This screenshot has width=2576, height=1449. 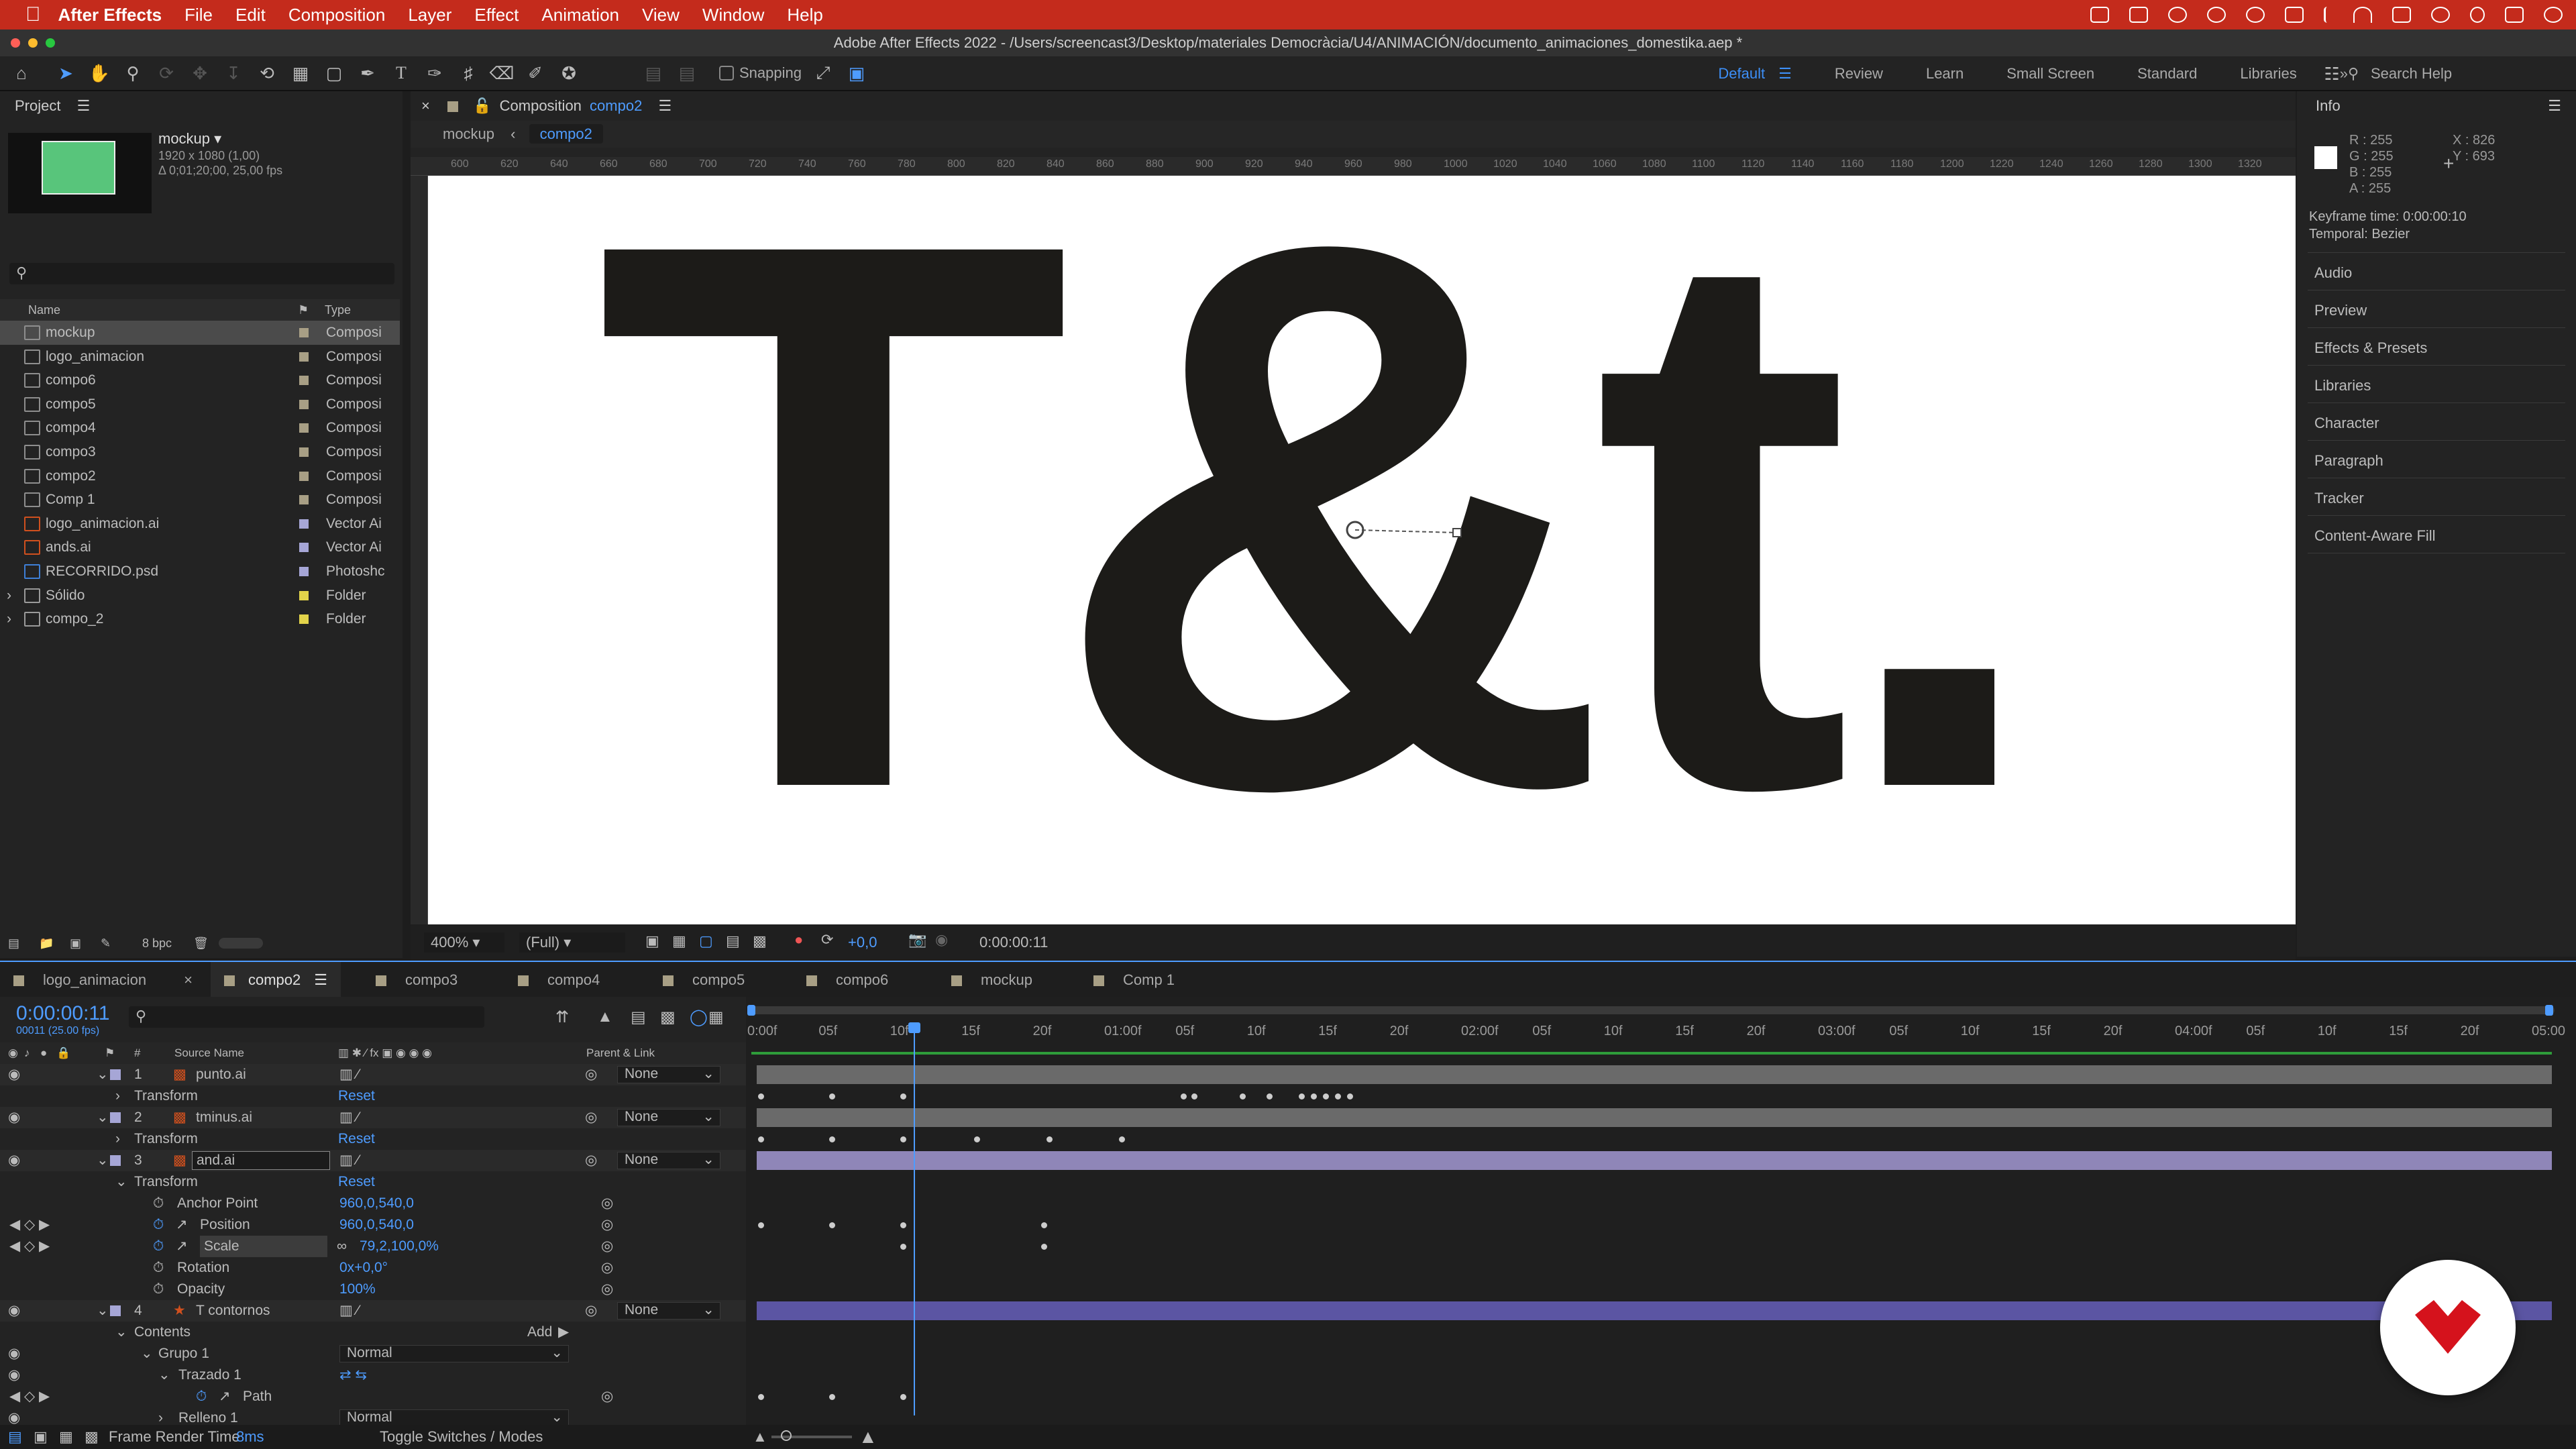 I want to click on layer-switches: ▥ ∕, so click(x=349, y=1117).